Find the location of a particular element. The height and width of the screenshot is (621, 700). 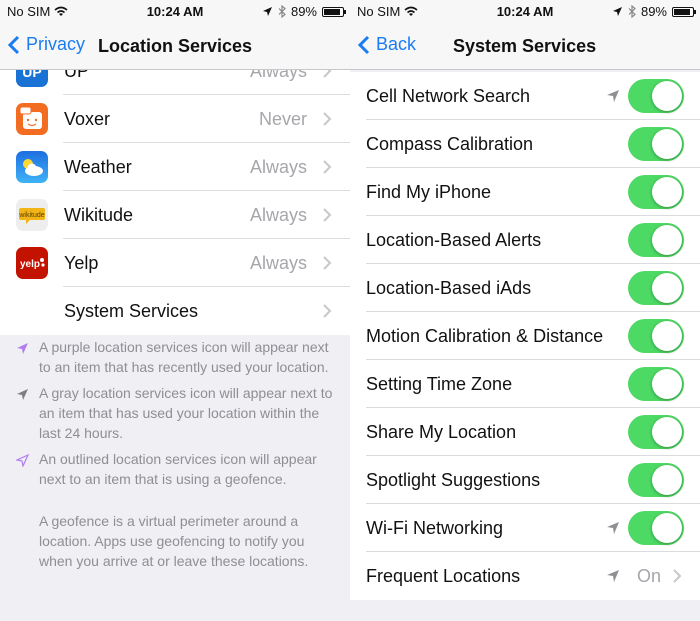

location-based-iads-toggle is located at coordinates (656, 288).